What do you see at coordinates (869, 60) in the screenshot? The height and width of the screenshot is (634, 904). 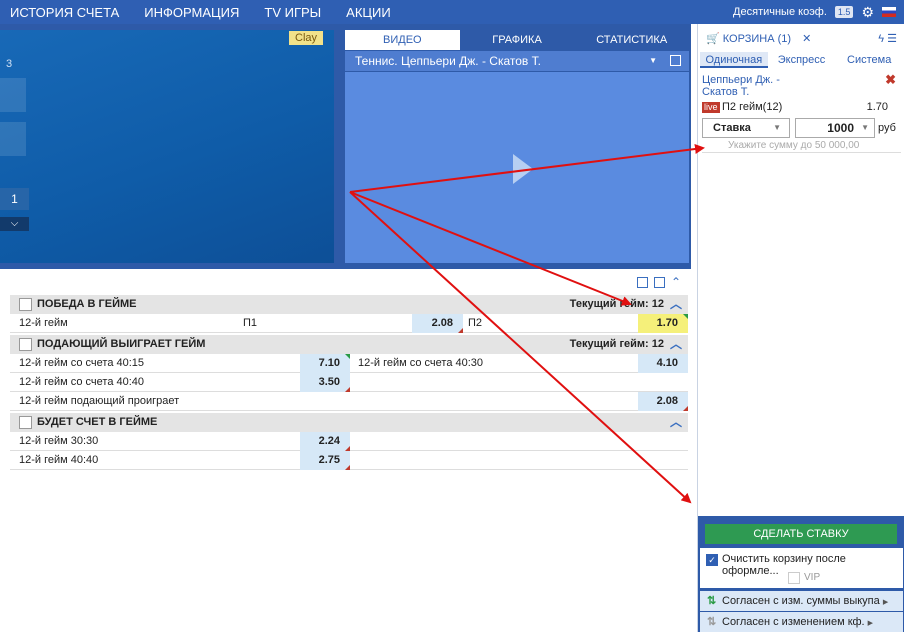 I see `tab-system: Система` at bounding box center [869, 60].